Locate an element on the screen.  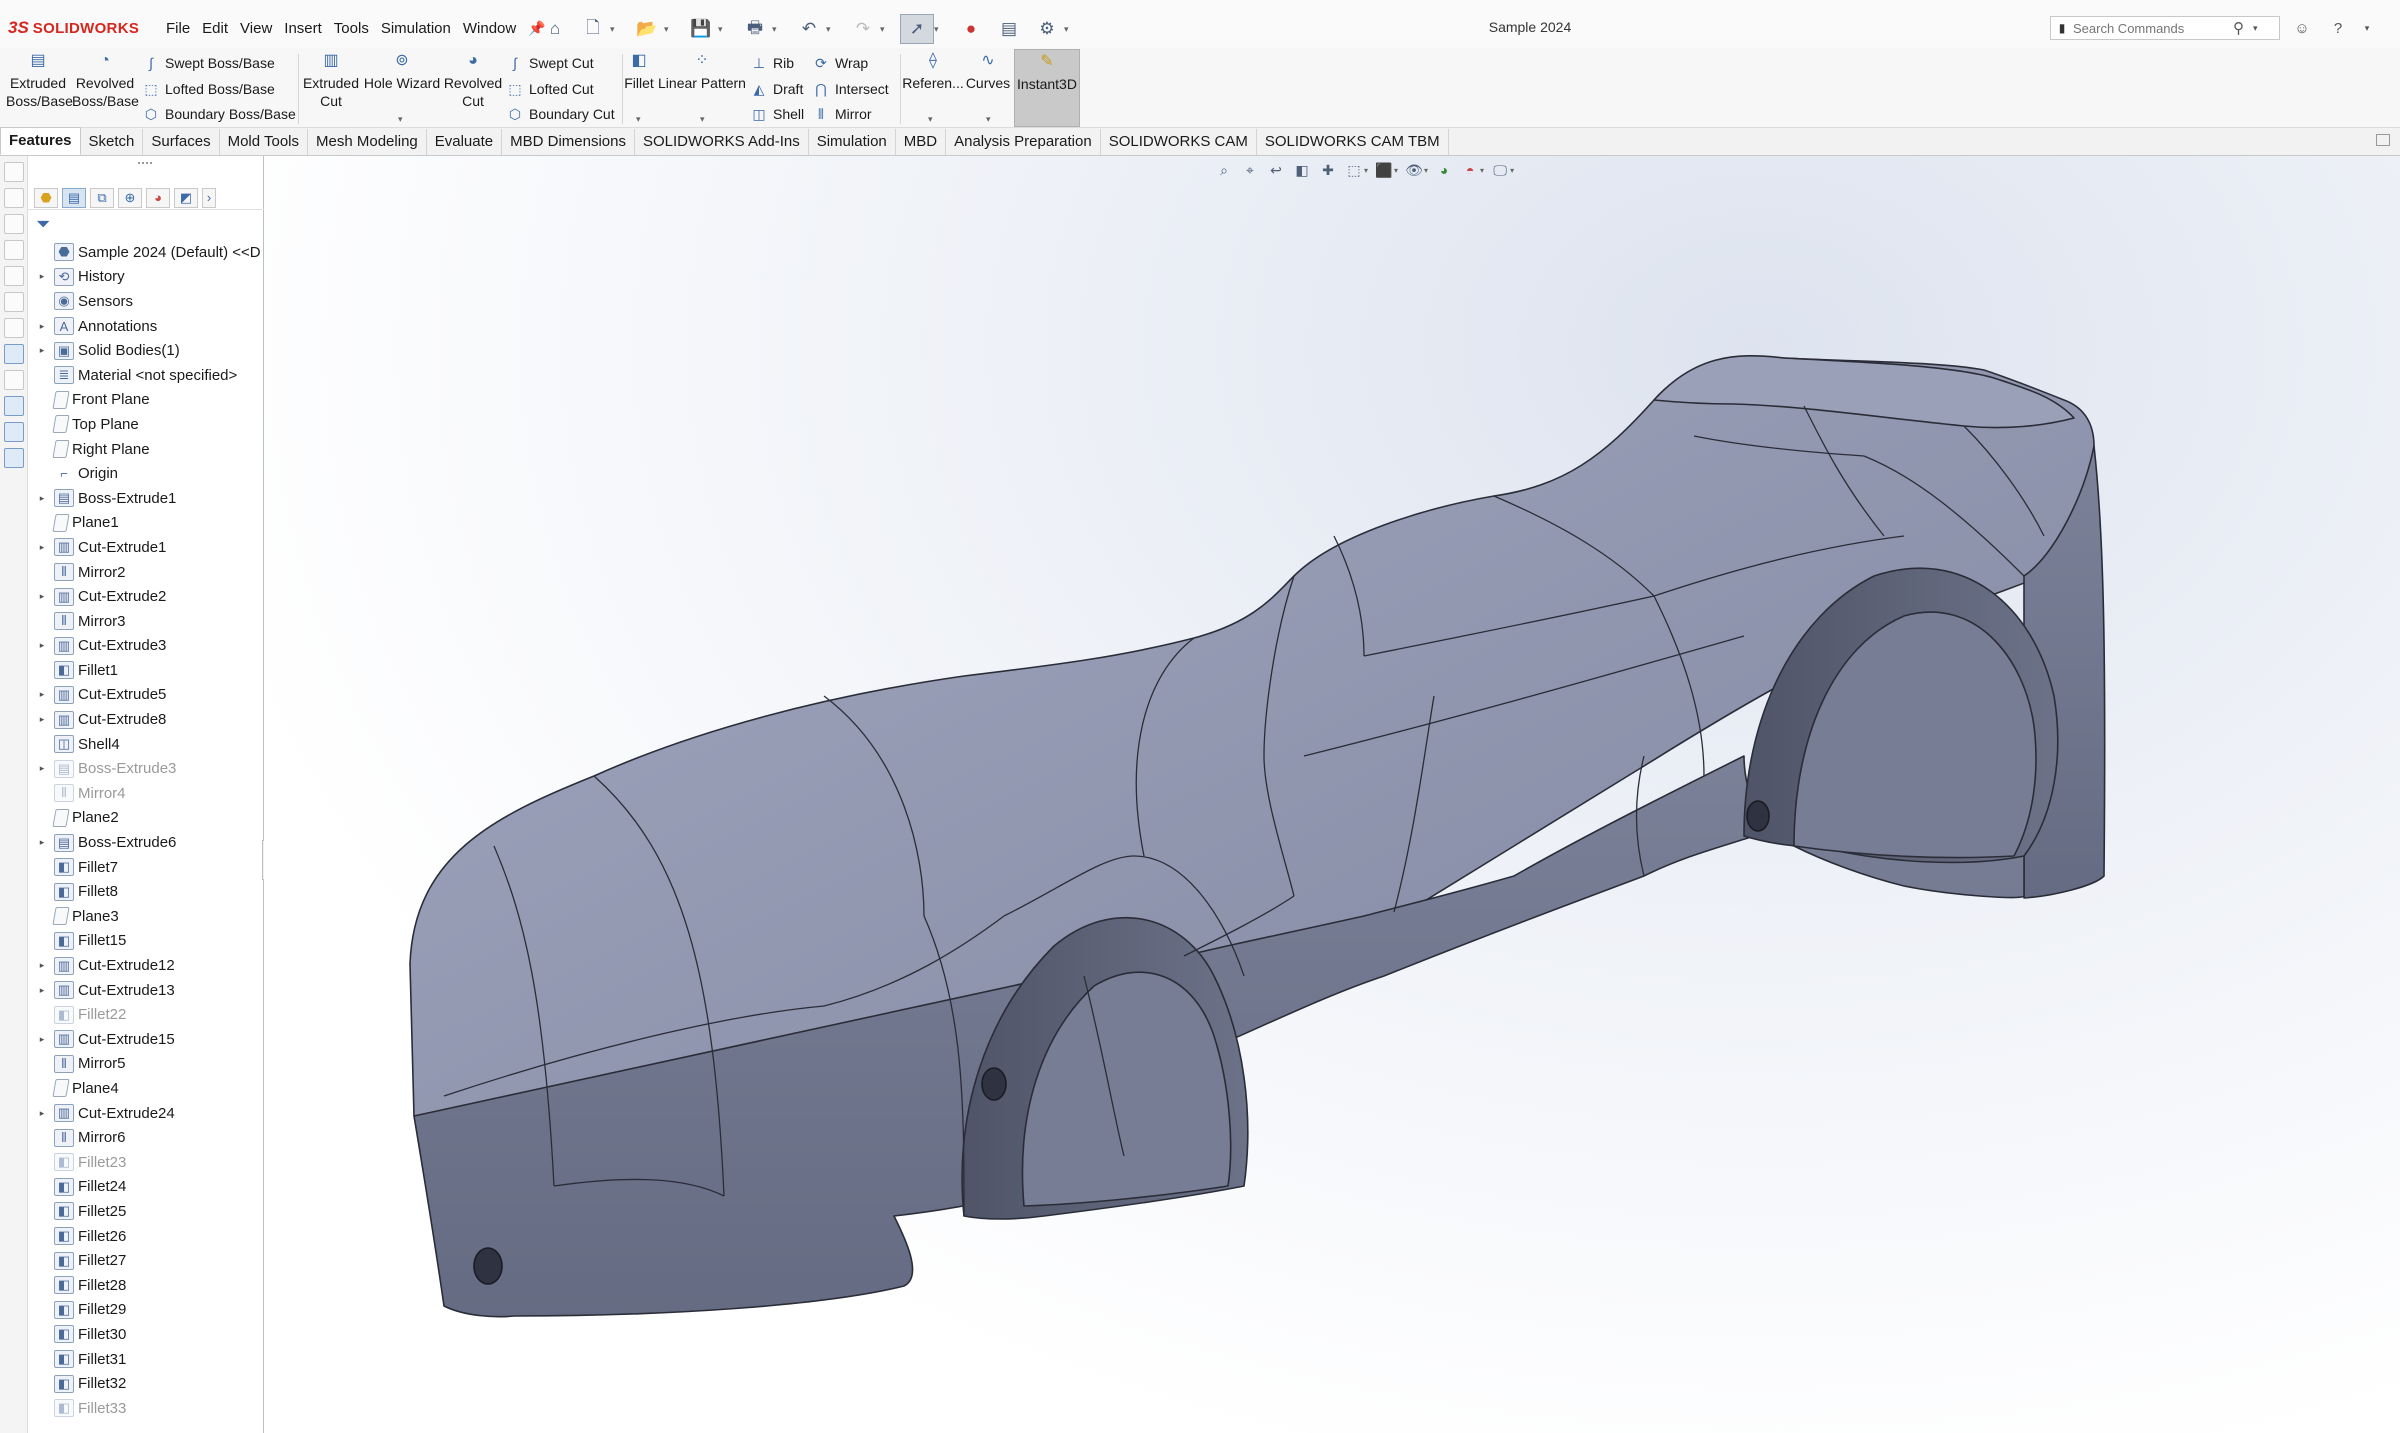
redo-icon: ↷ is located at coordinates (863, 29).